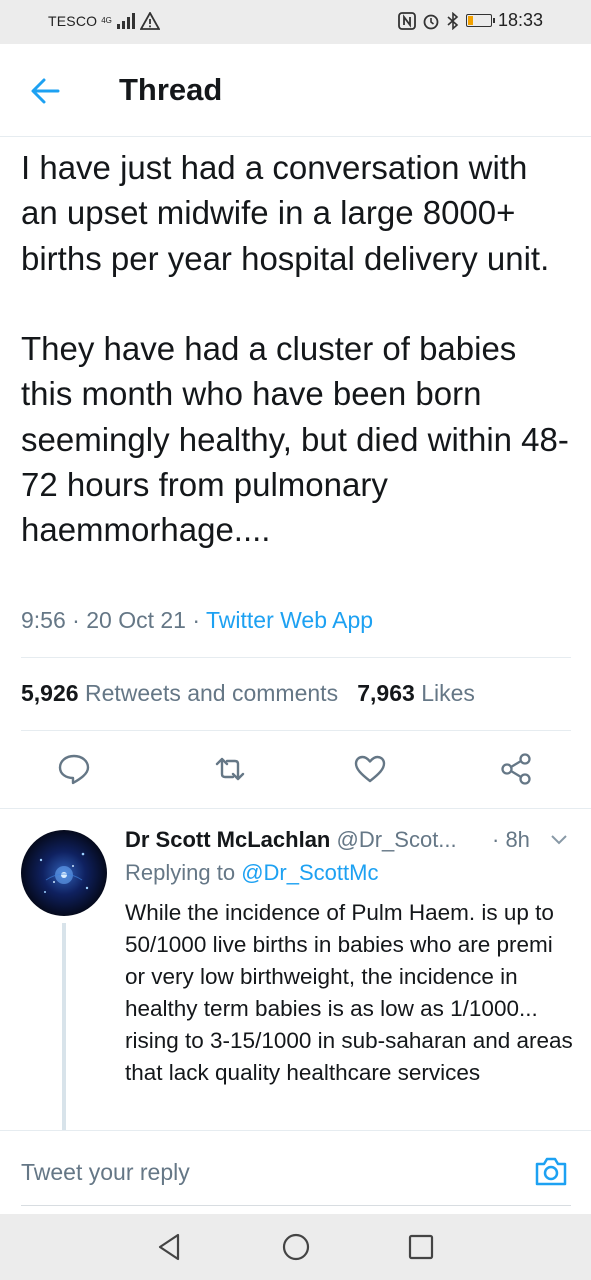  What do you see at coordinates (73, 21) in the screenshot?
I see `carrier-label: TESCO` at bounding box center [73, 21].